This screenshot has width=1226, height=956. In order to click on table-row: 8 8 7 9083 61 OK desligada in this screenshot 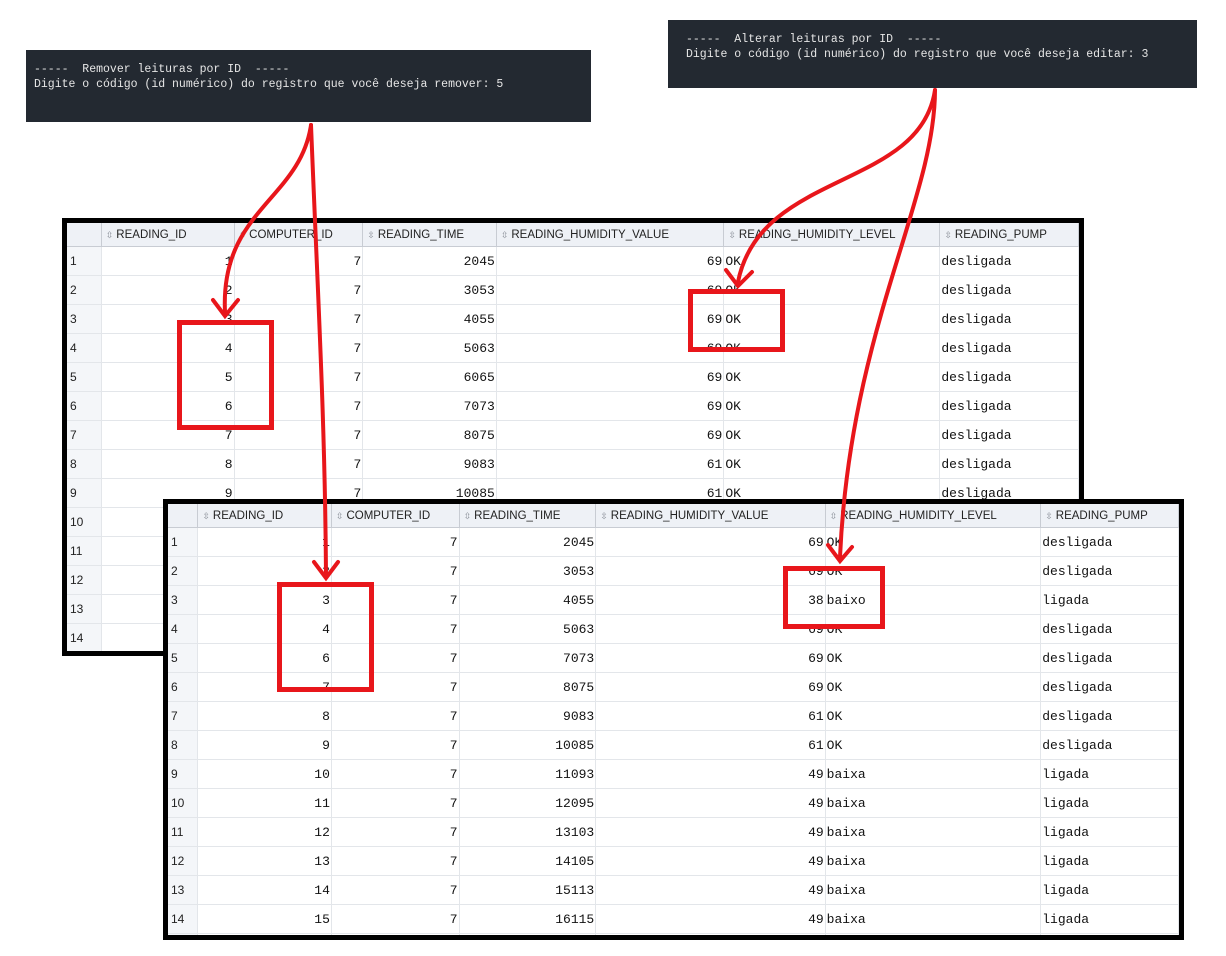, I will do `click(573, 464)`.